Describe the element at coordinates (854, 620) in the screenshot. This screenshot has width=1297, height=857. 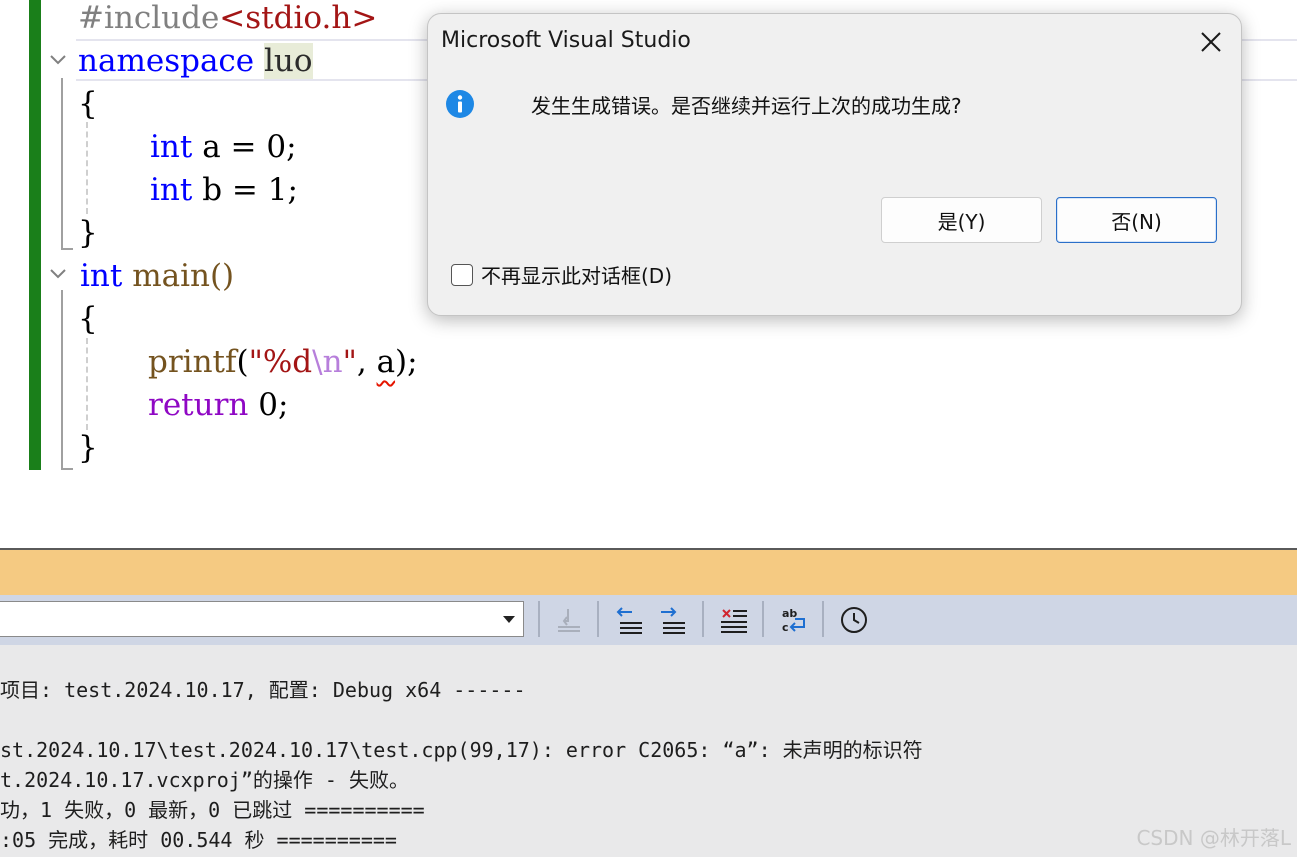
I see `timestamps-icon` at that location.